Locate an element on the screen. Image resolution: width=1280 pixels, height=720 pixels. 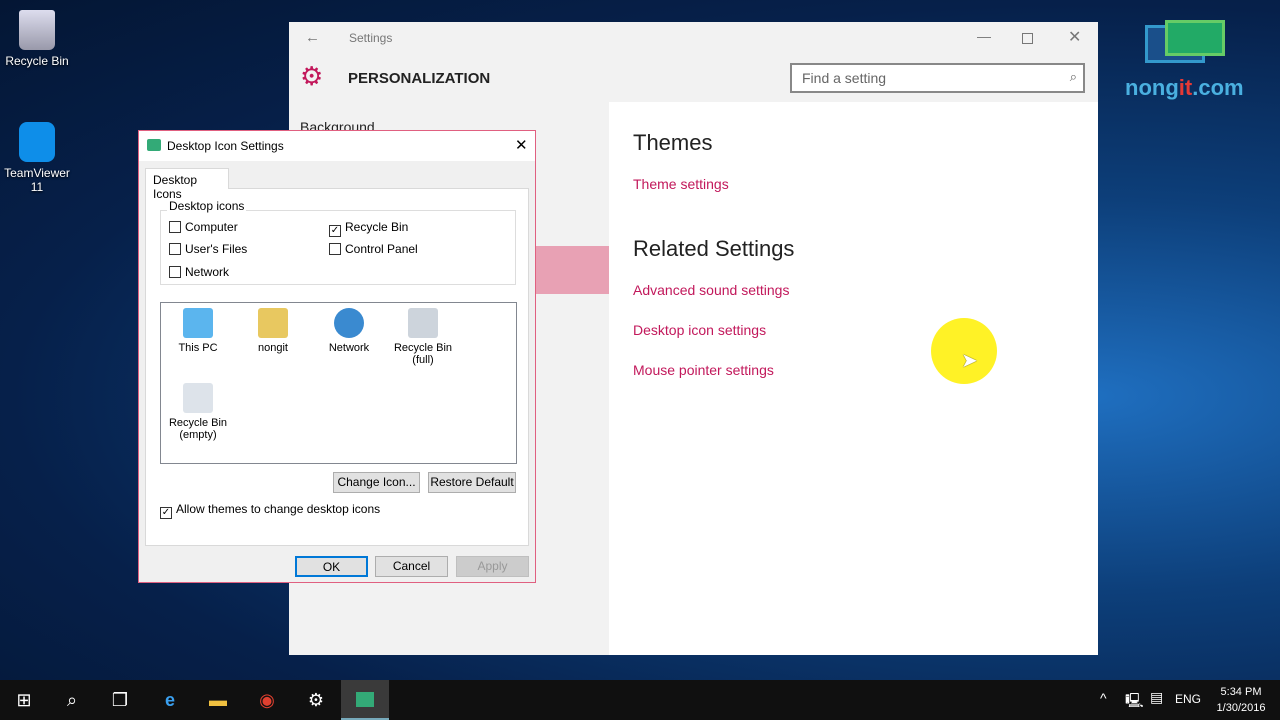
dialog-close-button: ✕ is located at coordinates (521, 145).